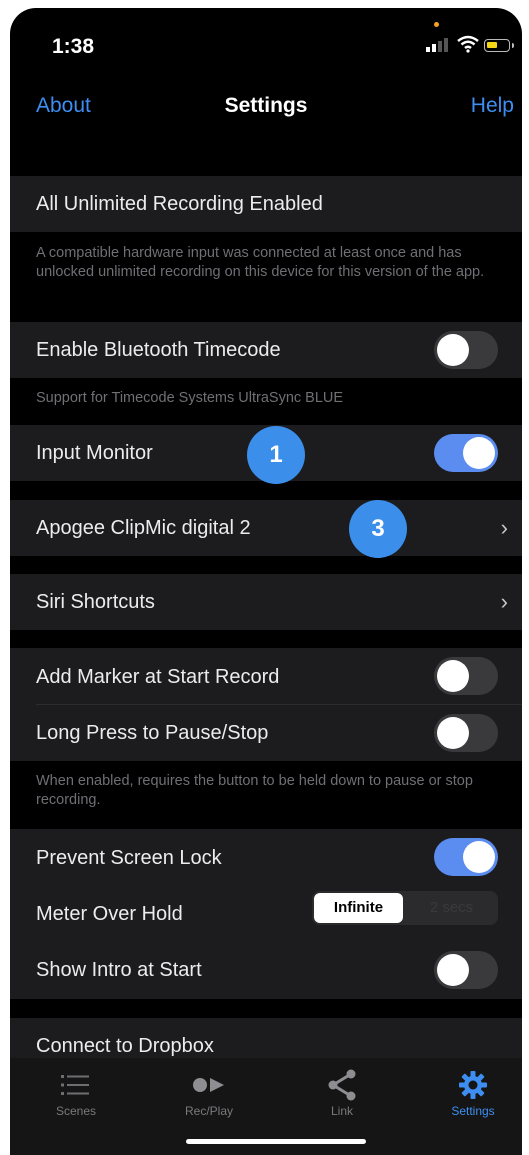 This screenshot has height=1155, width=529. Describe the element at coordinates (473, 1111) in the screenshot. I see `tab-settings-label: Settings` at that location.